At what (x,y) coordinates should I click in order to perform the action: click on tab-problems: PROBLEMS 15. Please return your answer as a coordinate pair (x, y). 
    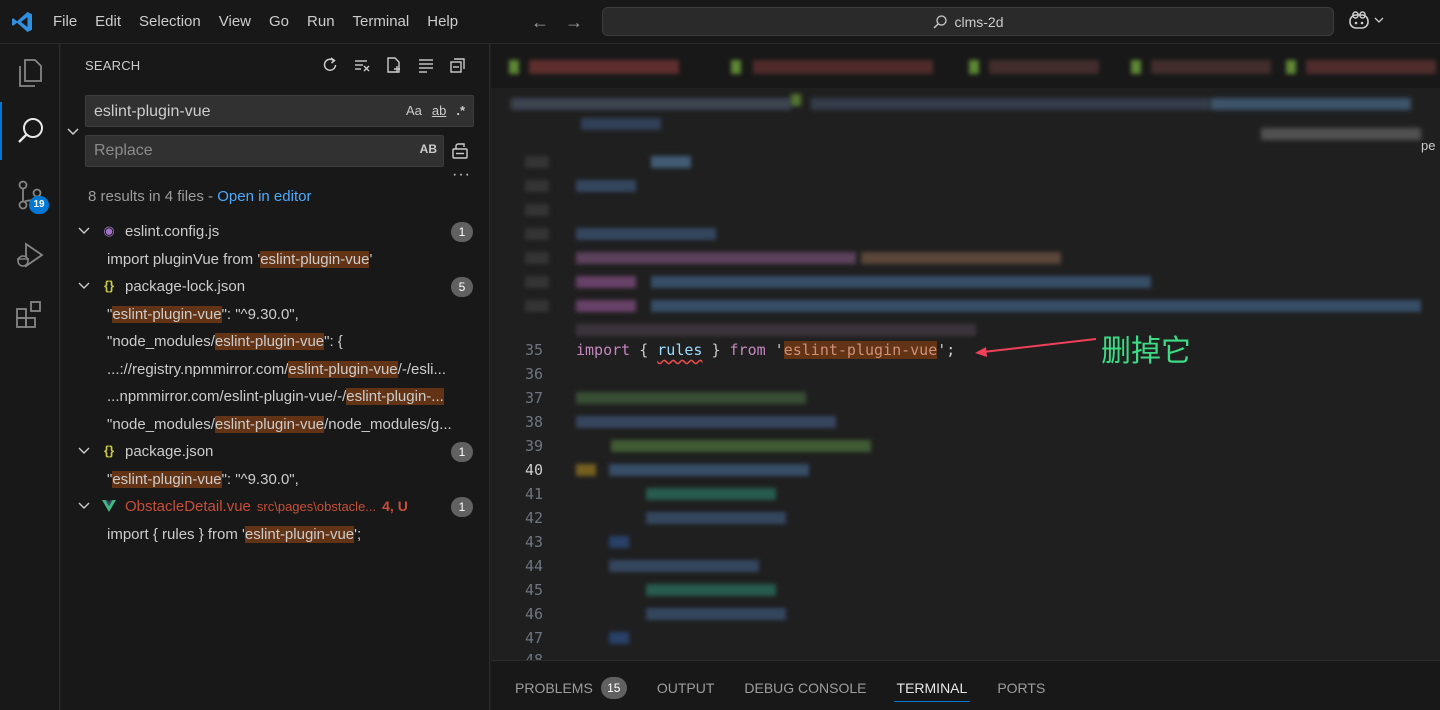
    Looking at the image, I should click on (571, 688).